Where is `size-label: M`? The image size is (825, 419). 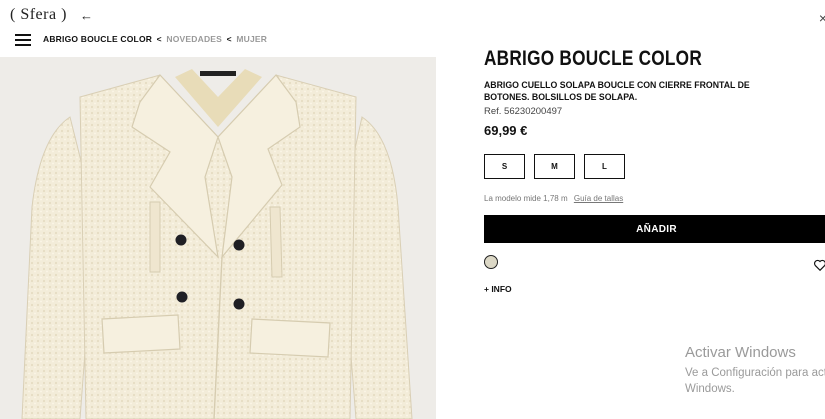 size-label: M is located at coordinates (554, 166).